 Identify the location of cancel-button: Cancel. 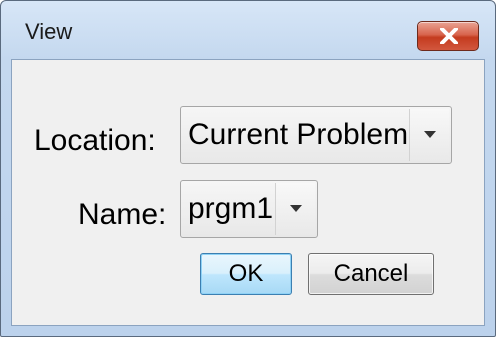
(371, 274).